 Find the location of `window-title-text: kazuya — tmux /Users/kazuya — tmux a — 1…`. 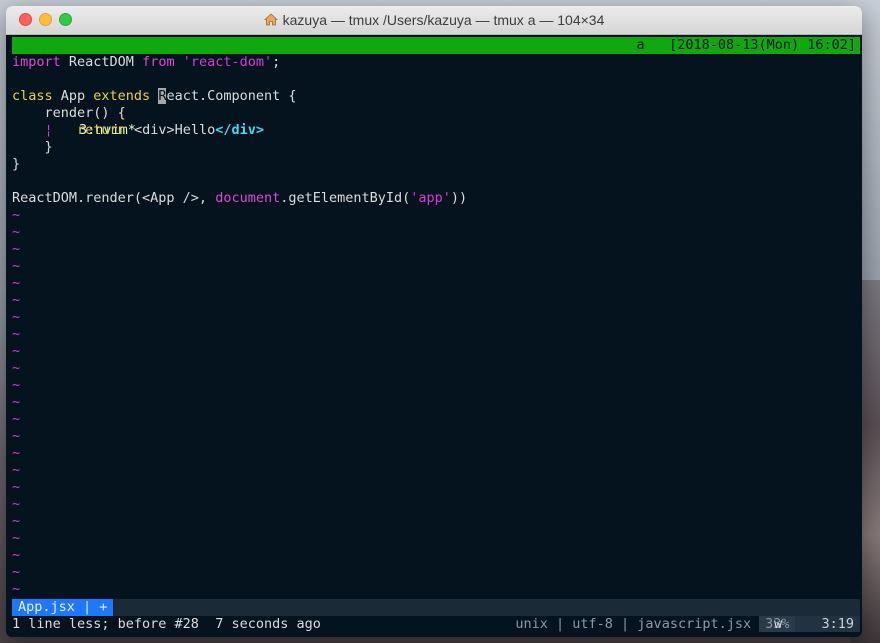

window-title-text: kazuya — tmux /Users/kazuya — tmux a — 1… is located at coordinates (443, 20).